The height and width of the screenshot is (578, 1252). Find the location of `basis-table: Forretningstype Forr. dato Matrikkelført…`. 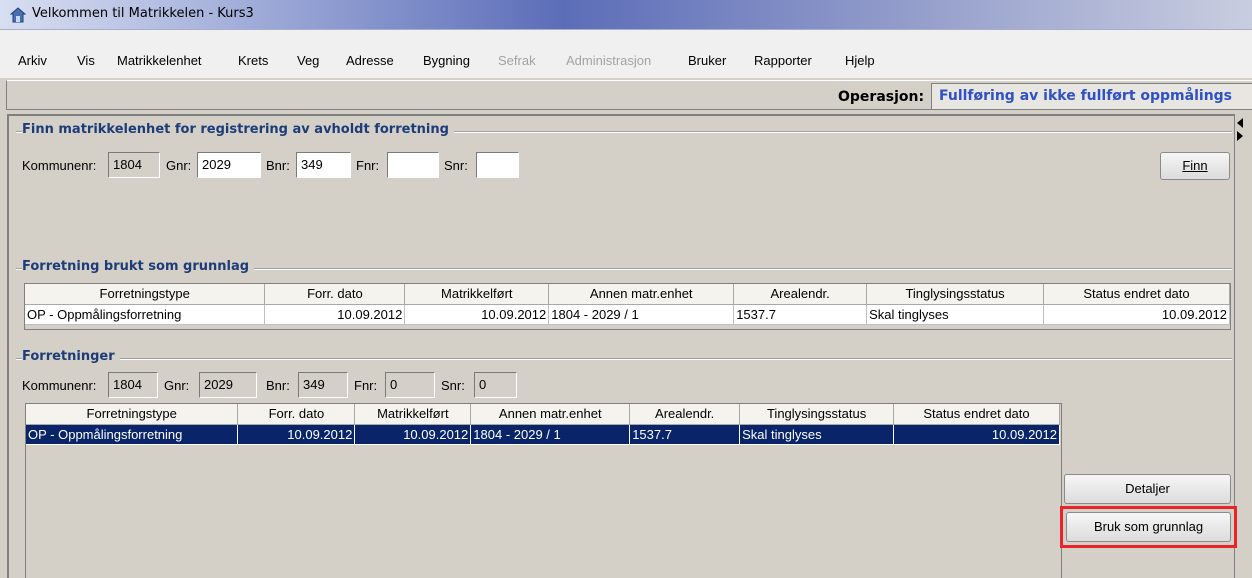

basis-table: Forretningstype Forr. dato Matrikkelført… is located at coordinates (627, 304).